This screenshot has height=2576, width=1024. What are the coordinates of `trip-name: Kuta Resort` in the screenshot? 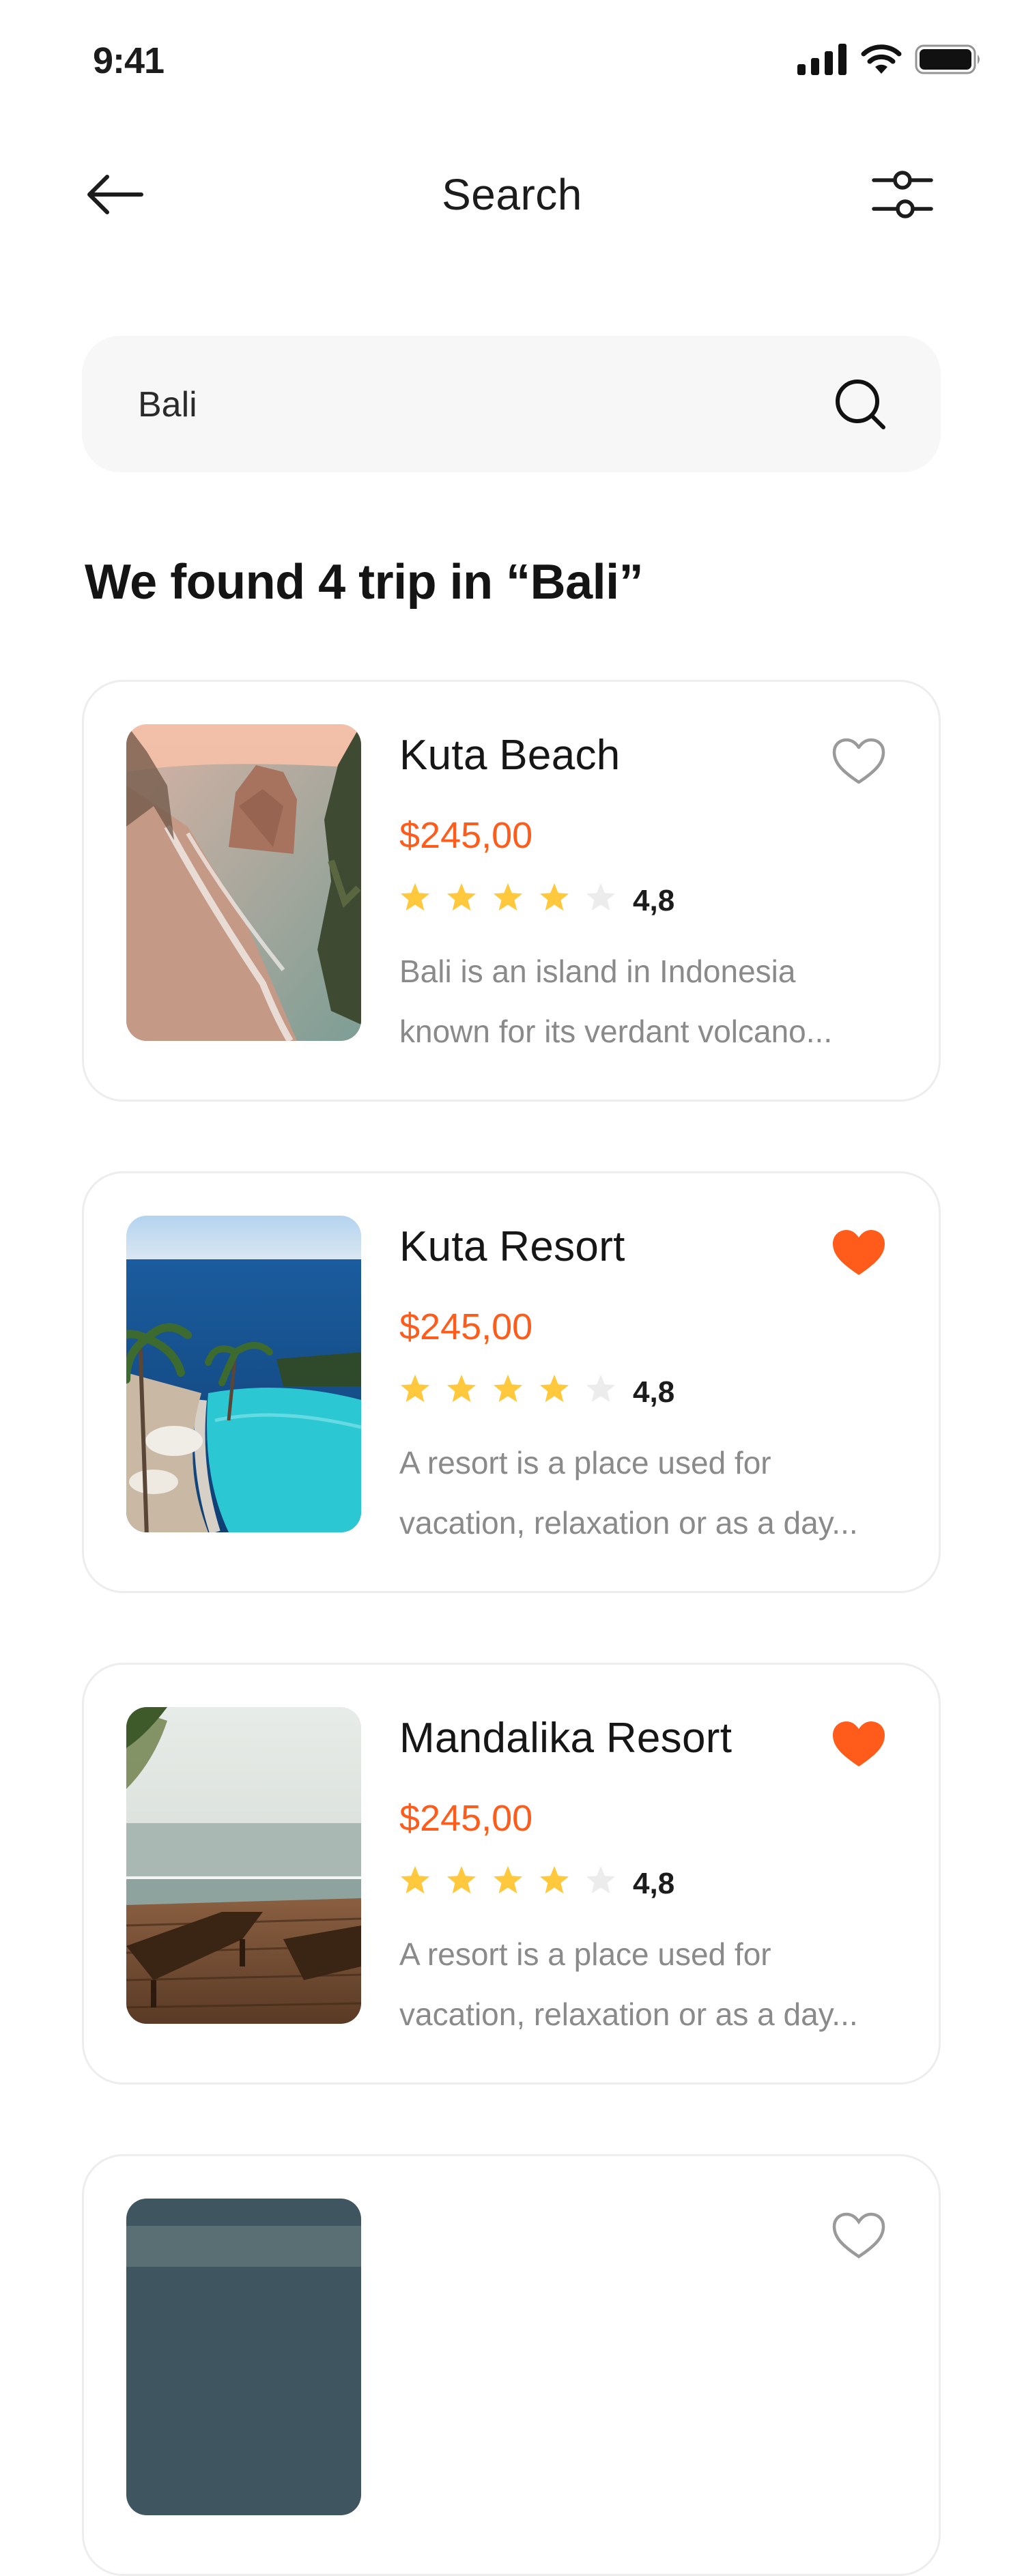 It's located at (512, 1246).